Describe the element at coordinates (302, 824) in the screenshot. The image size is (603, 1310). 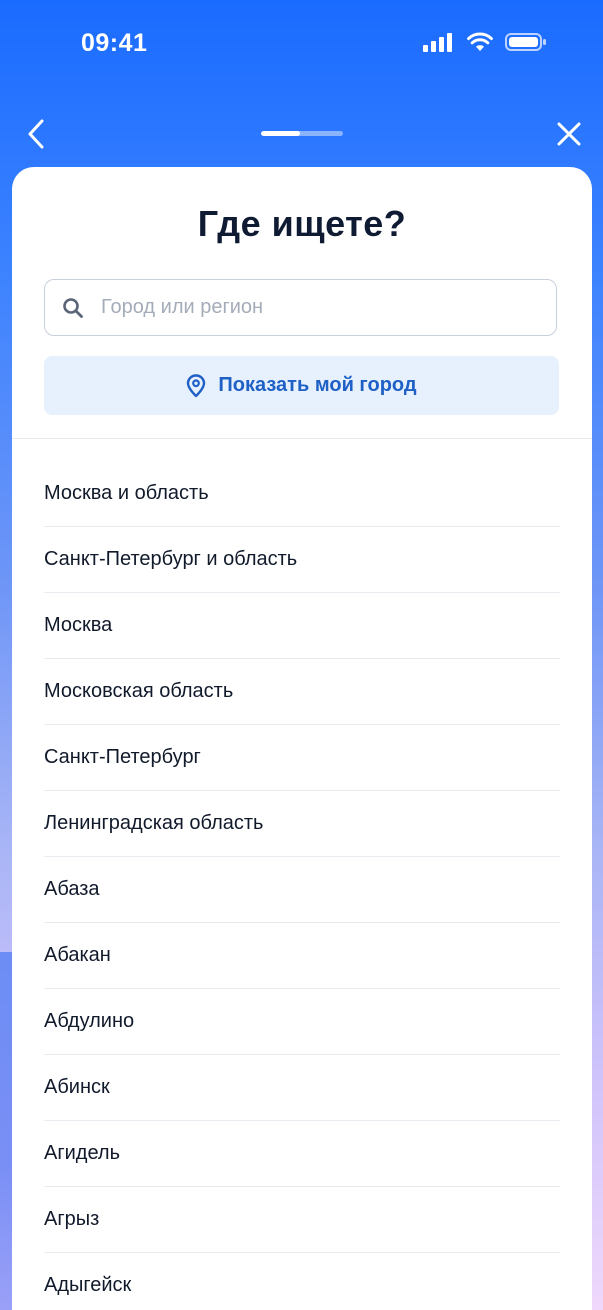
I see `city-list-item: Ленинградская область` at that location.